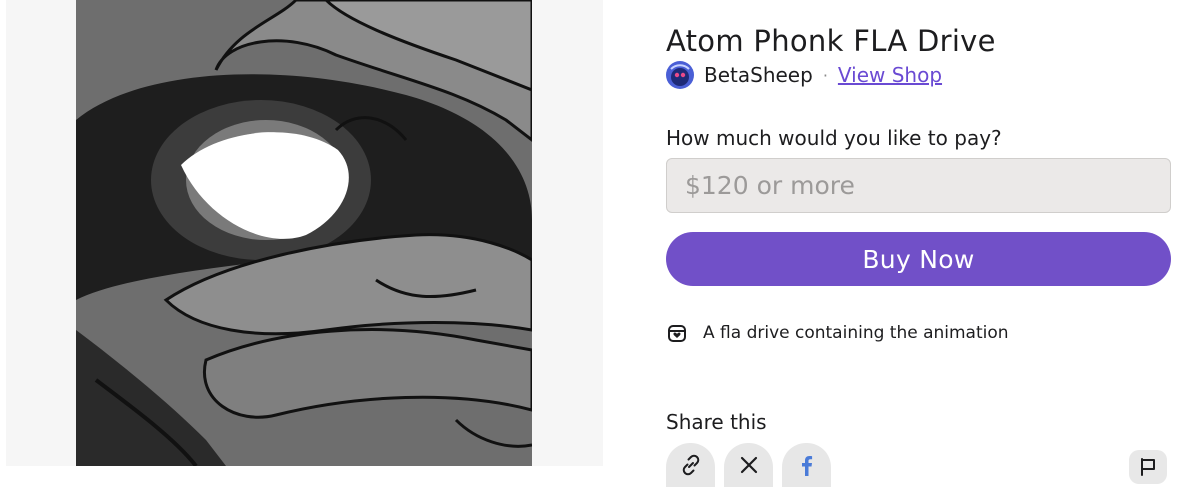 This screenshot has width=1200, height=487. I want to click on avatar-image, so click(680, 75).